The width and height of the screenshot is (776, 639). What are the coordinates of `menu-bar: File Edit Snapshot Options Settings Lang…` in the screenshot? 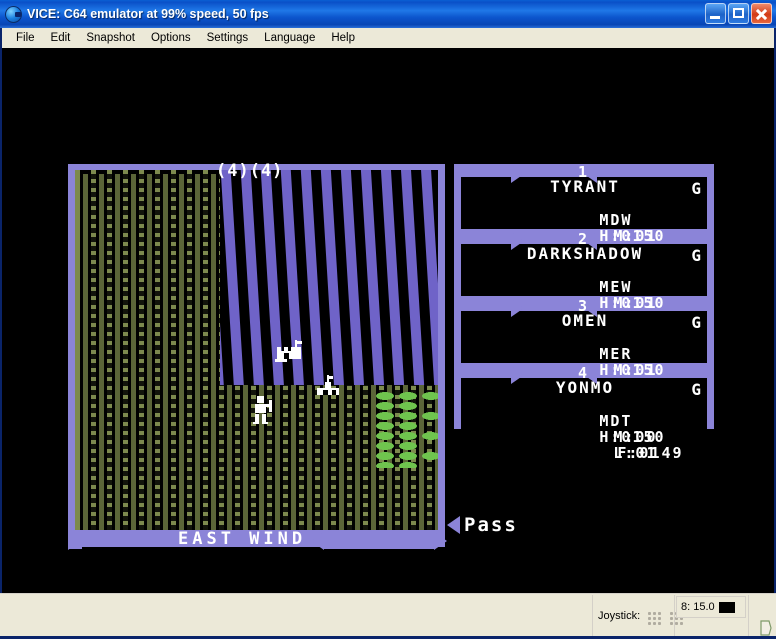 It's located at (388, 38).